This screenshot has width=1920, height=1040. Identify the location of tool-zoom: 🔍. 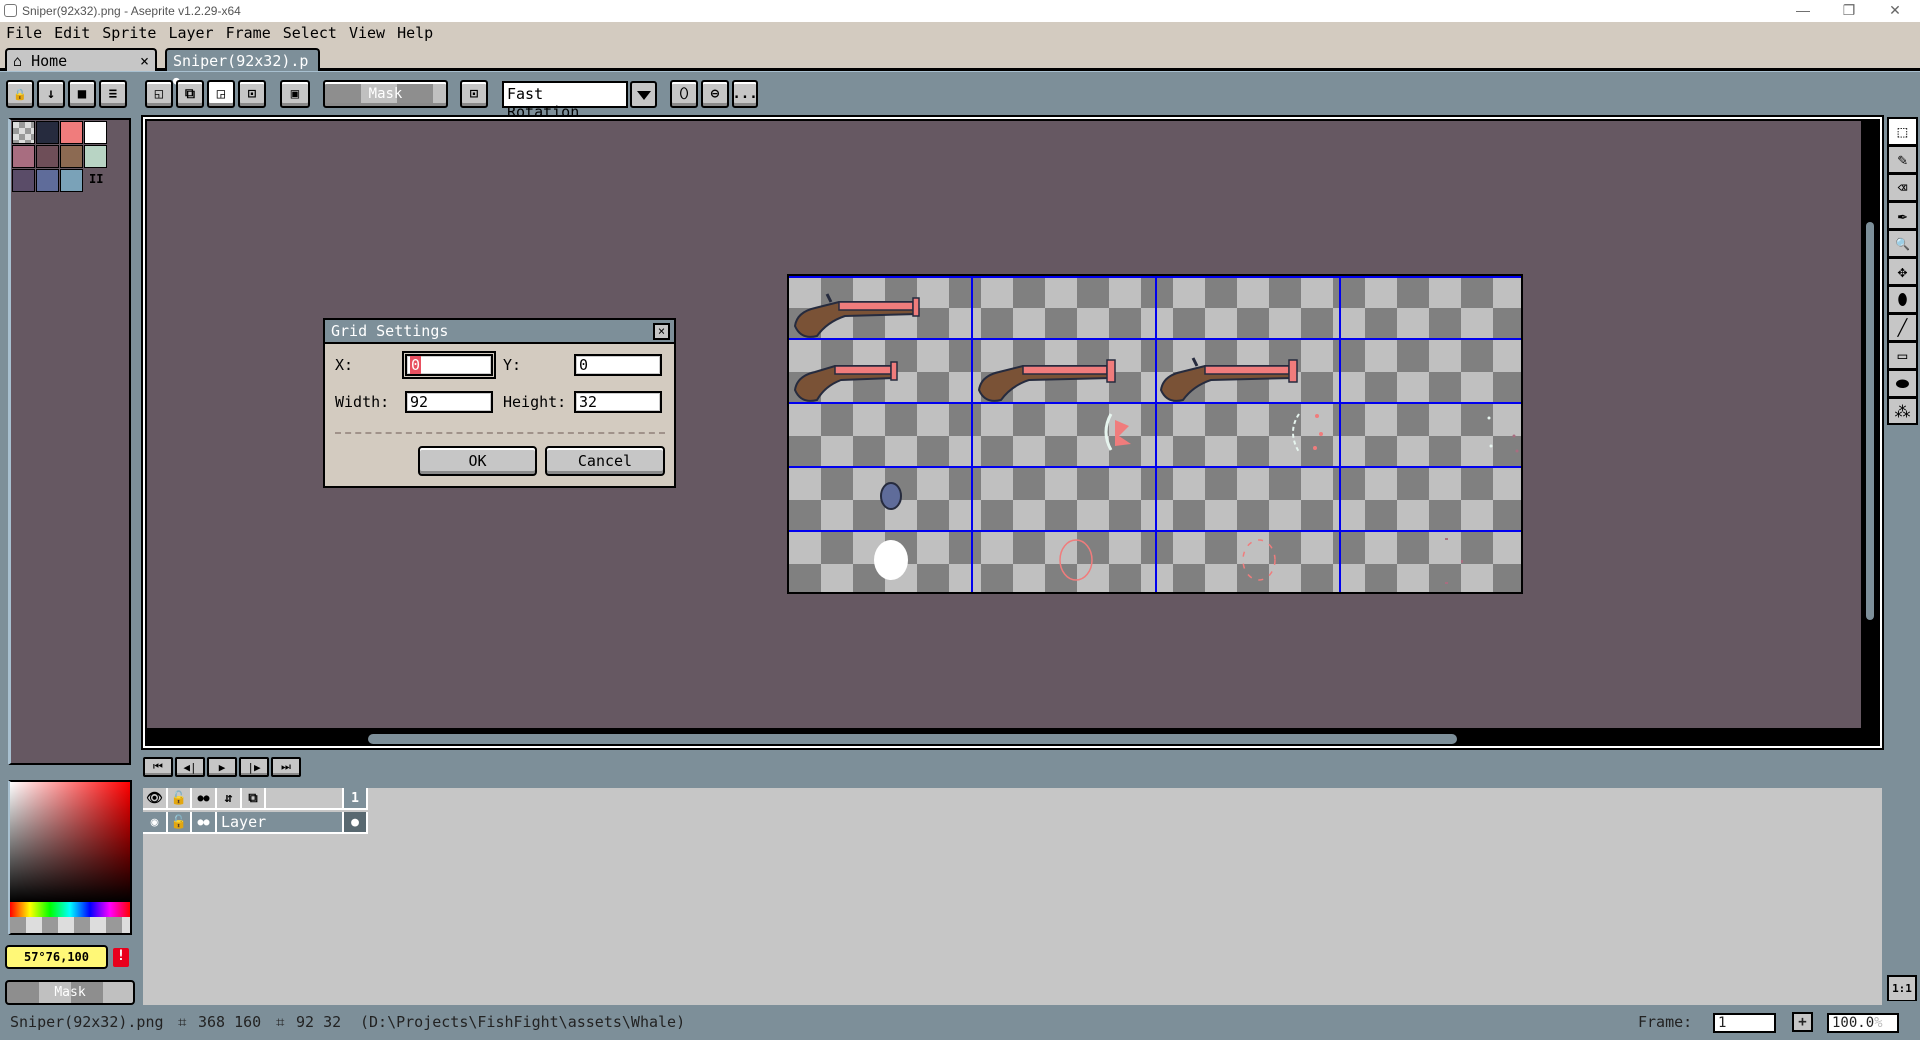
(1902, 243).